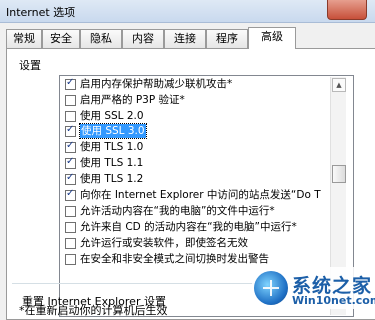 Image resolution: width=375 pixels, height=320 pixels. What do you see at coordinates (24, 38) in the screenshot?
I see `tab-general: 常规` at bounding box center [24, 38].